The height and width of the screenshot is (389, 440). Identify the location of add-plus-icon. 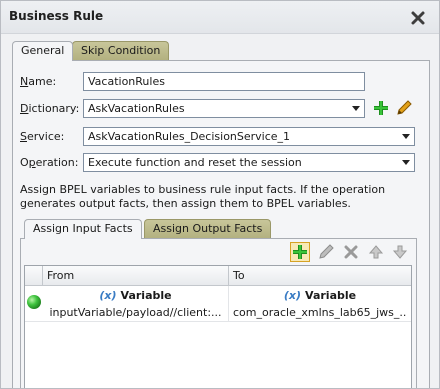
(300, 252).